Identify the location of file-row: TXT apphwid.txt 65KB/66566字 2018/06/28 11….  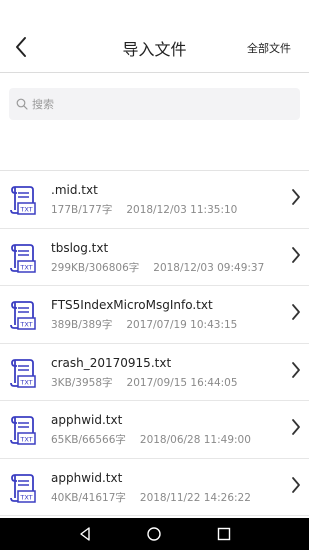
(154, 430).